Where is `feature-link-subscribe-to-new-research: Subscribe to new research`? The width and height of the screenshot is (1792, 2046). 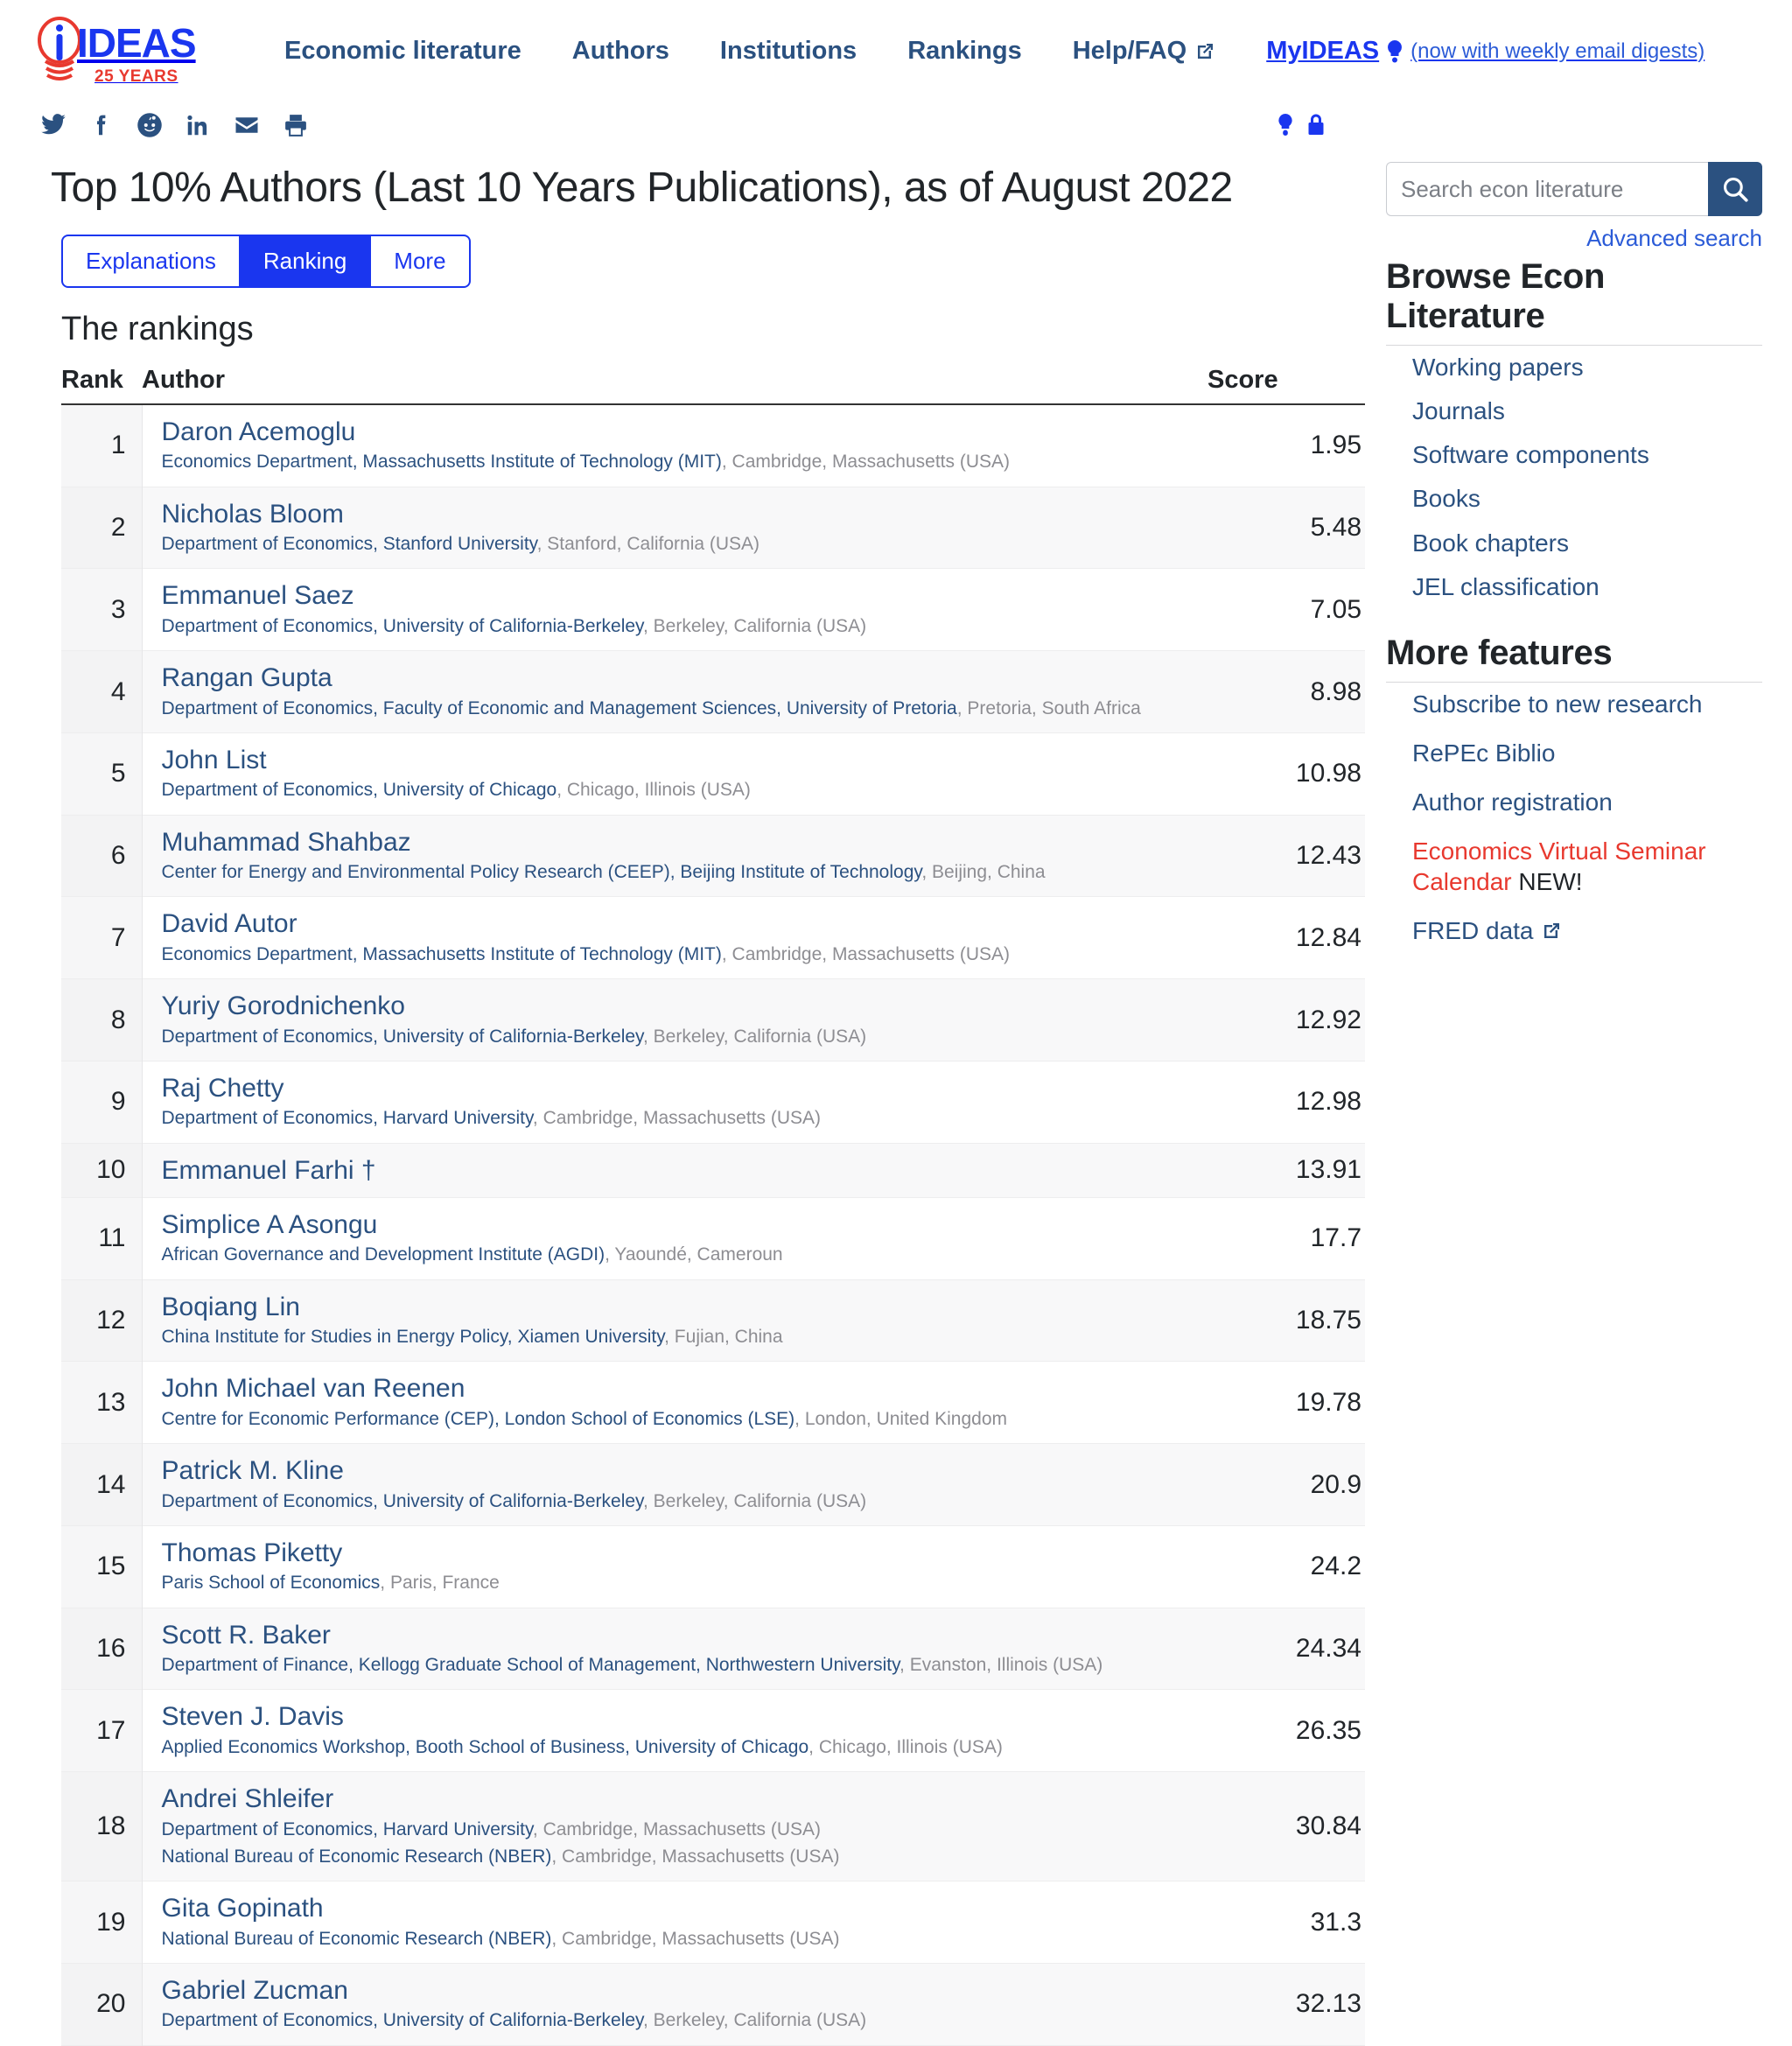 feature-link-subscribe-to-new-research: Subscribe to new research is located at coordinates (1557, 704).